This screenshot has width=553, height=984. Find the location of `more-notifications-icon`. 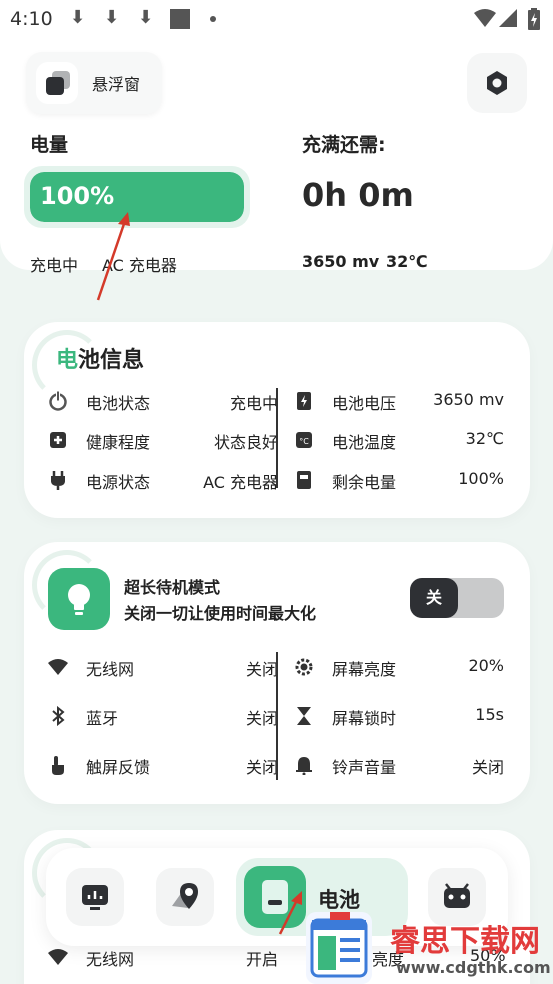

more-notifications-icon is located at coordinates (213, 19).